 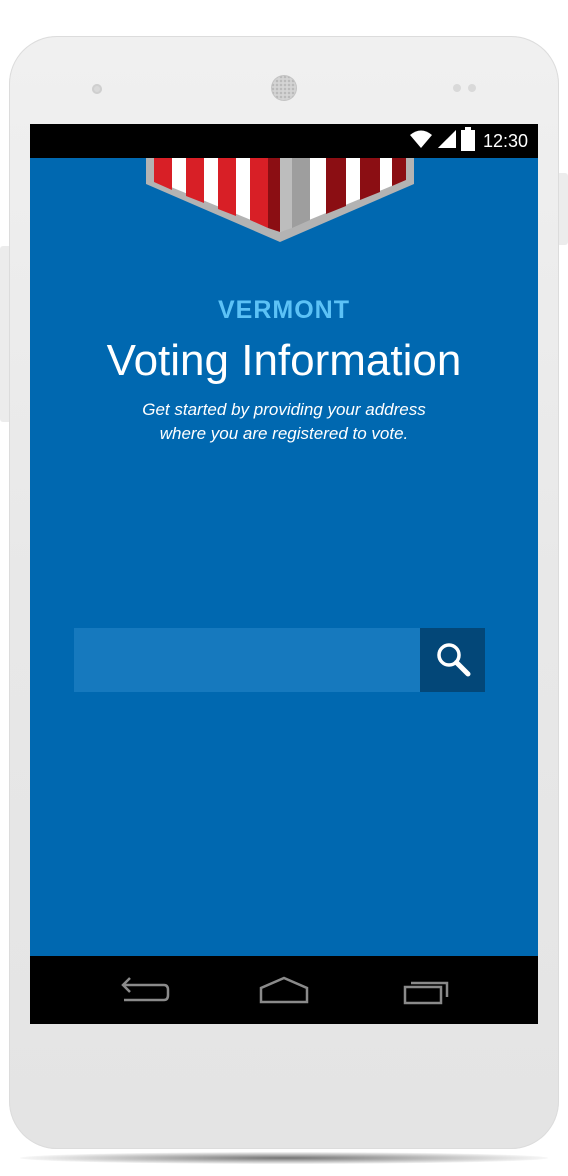 I want to click on flag-banner-logo, so click(x=280, y=200).